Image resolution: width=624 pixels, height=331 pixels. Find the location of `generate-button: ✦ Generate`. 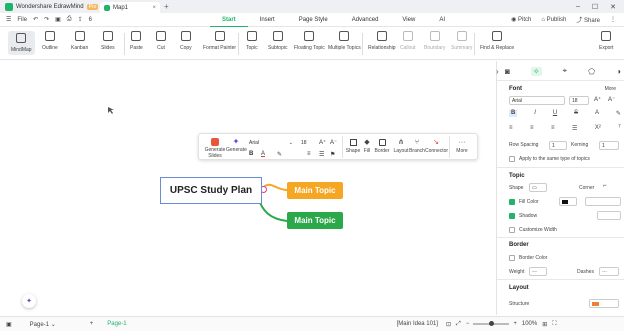

generate-button: ✦ Generate is located at coordinates (236, 146).